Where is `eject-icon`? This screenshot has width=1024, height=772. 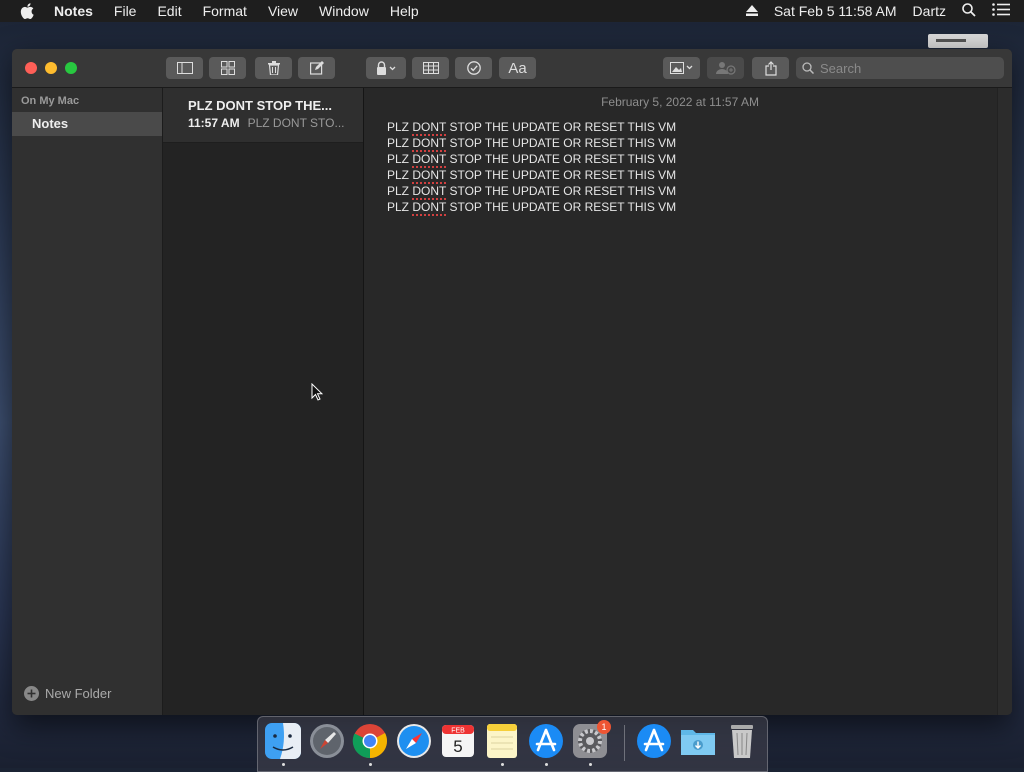 eject-icon is located at coordinates (751, 11).